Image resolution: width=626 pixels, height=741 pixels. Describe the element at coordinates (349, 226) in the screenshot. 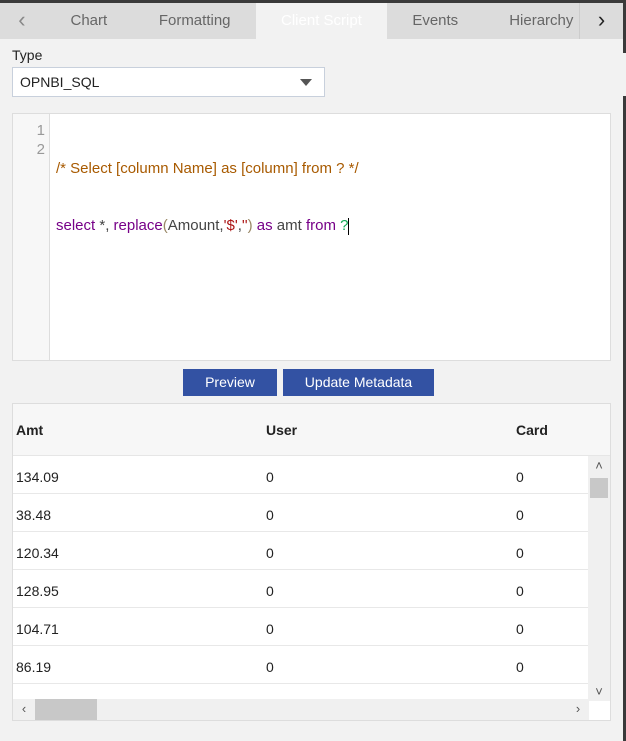

I see `text-cursor` at that location.